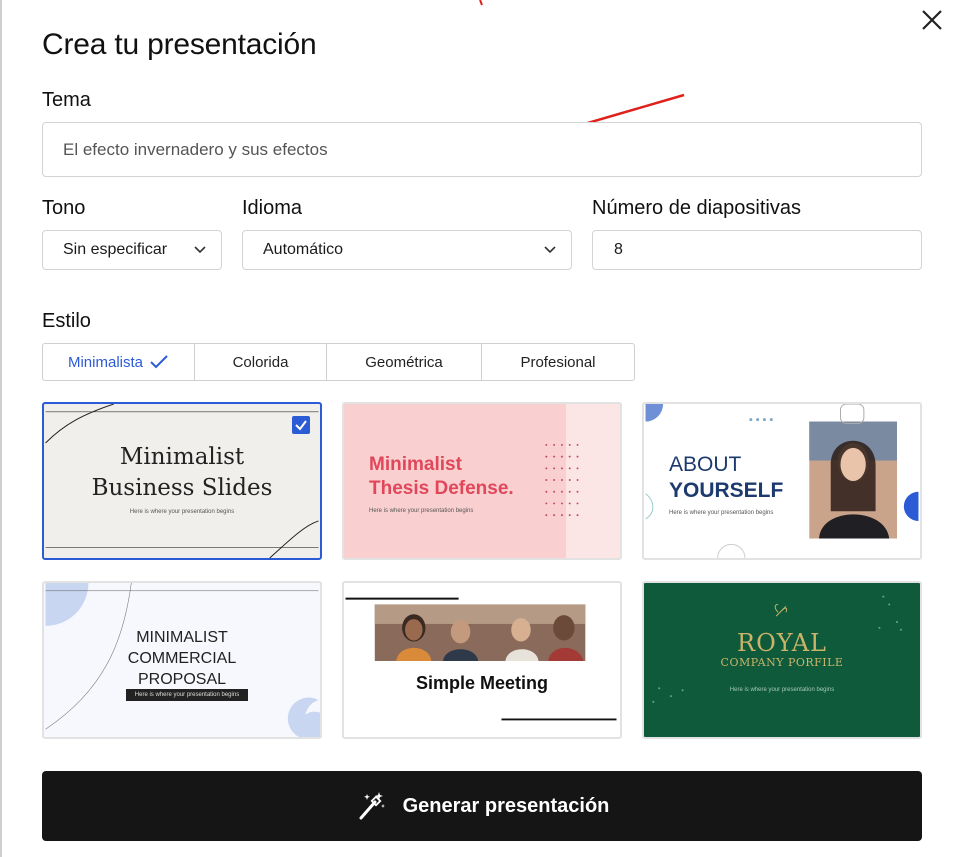  What do you see at coordinates (66, 321) in the screenshot?
I see `estilo-label: Estilo` at bounding box center [66, 321].